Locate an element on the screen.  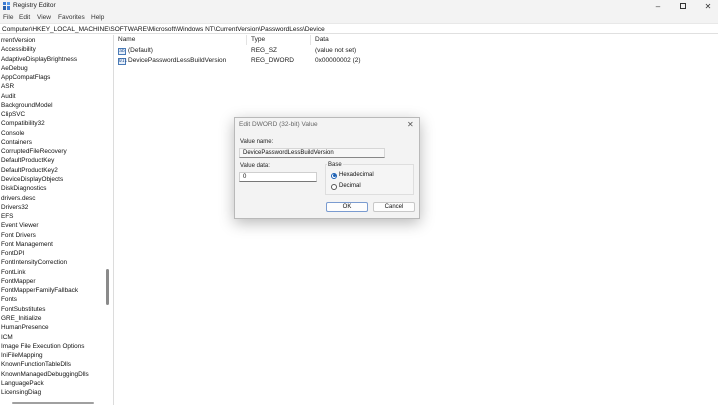
tree-horizontal-scrollbar is located at coordinates (53, 403).